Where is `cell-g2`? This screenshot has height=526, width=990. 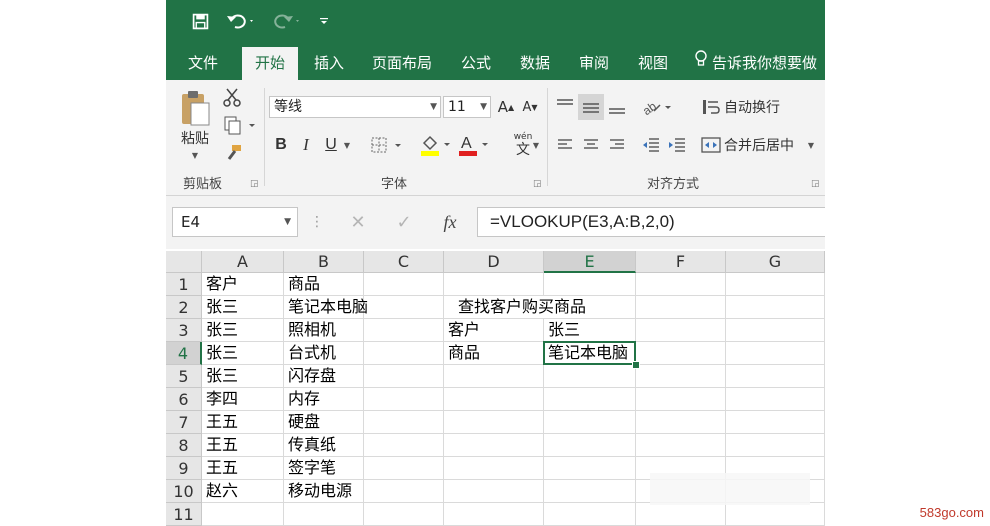
cell-g2 is located at coordinates (775, 307).